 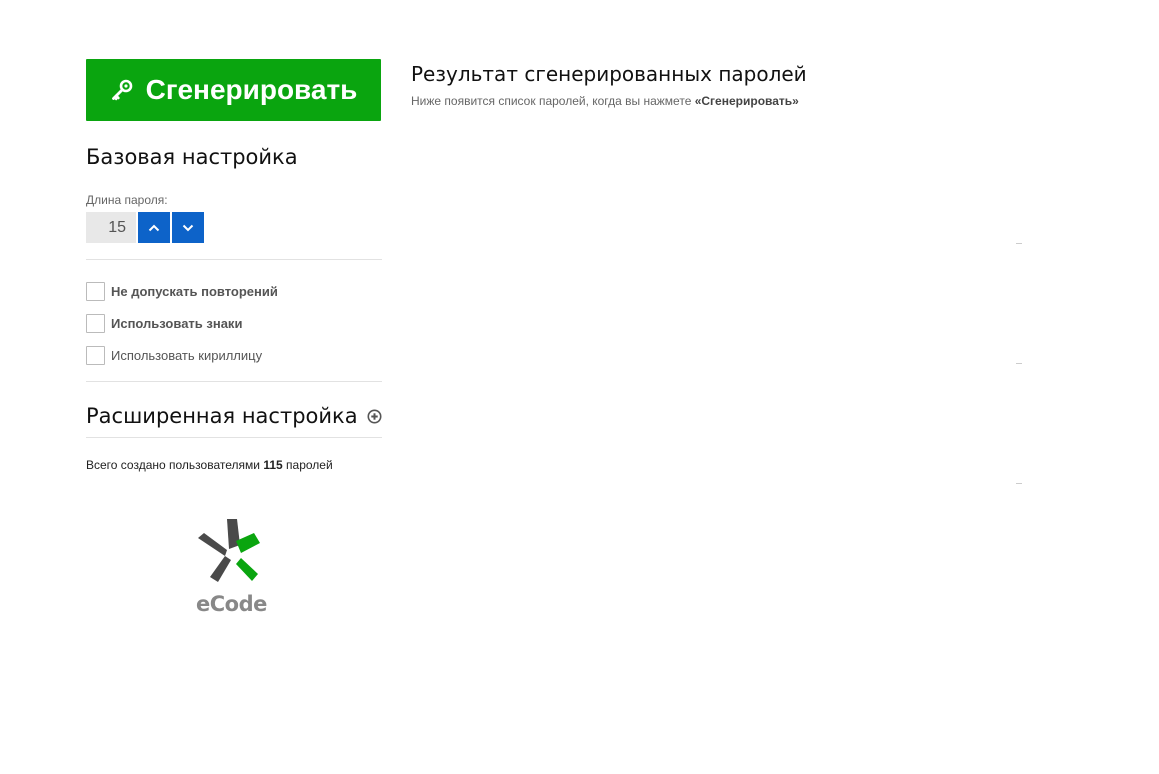 I want to click on generate-button-label: Сгенерировать, so click(x=251, y=89).